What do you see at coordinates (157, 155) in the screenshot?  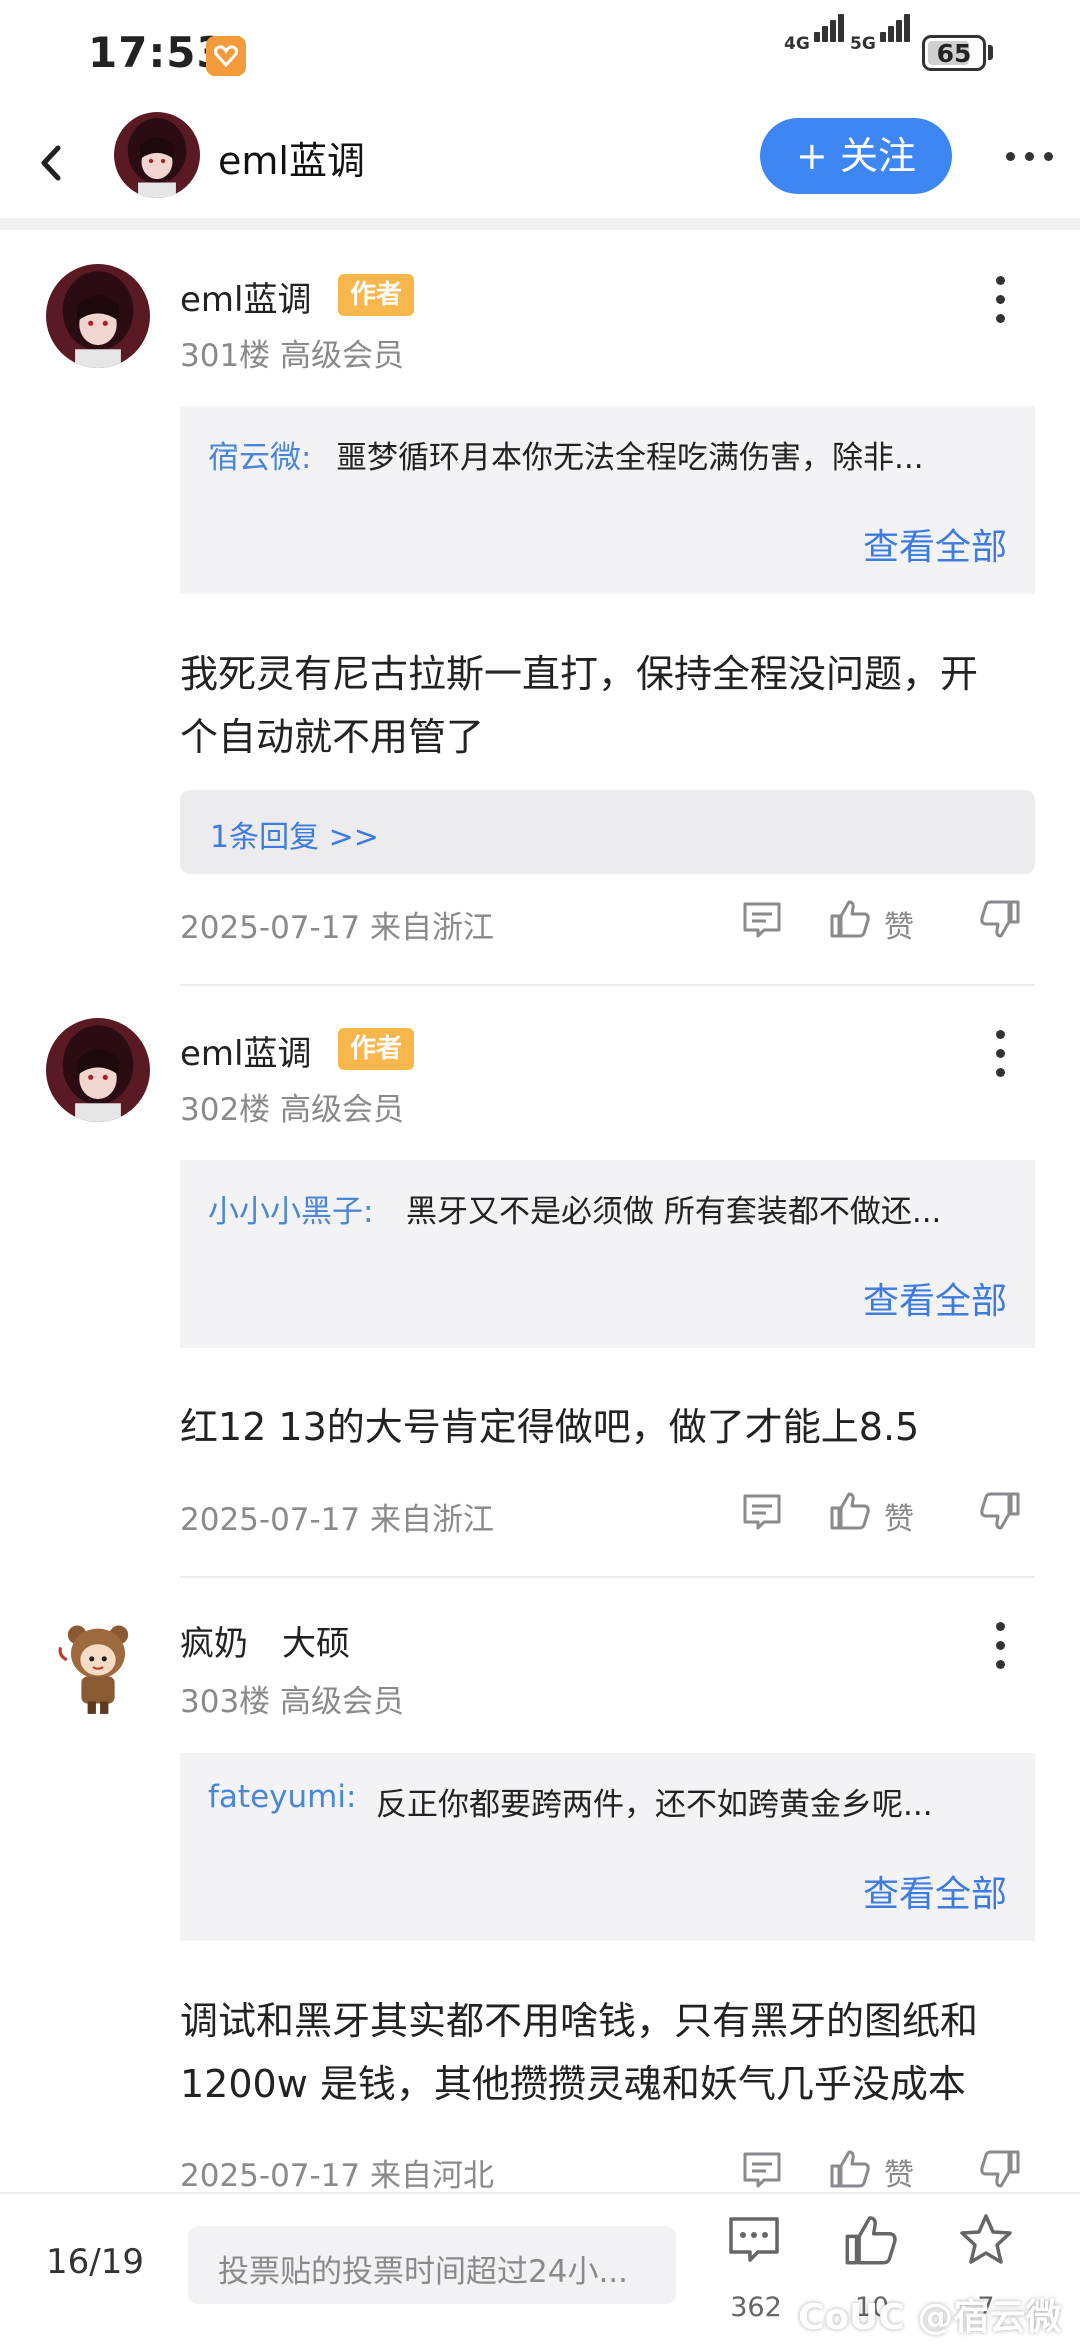 I see `header-avatar` at bounding box center [157, 155].